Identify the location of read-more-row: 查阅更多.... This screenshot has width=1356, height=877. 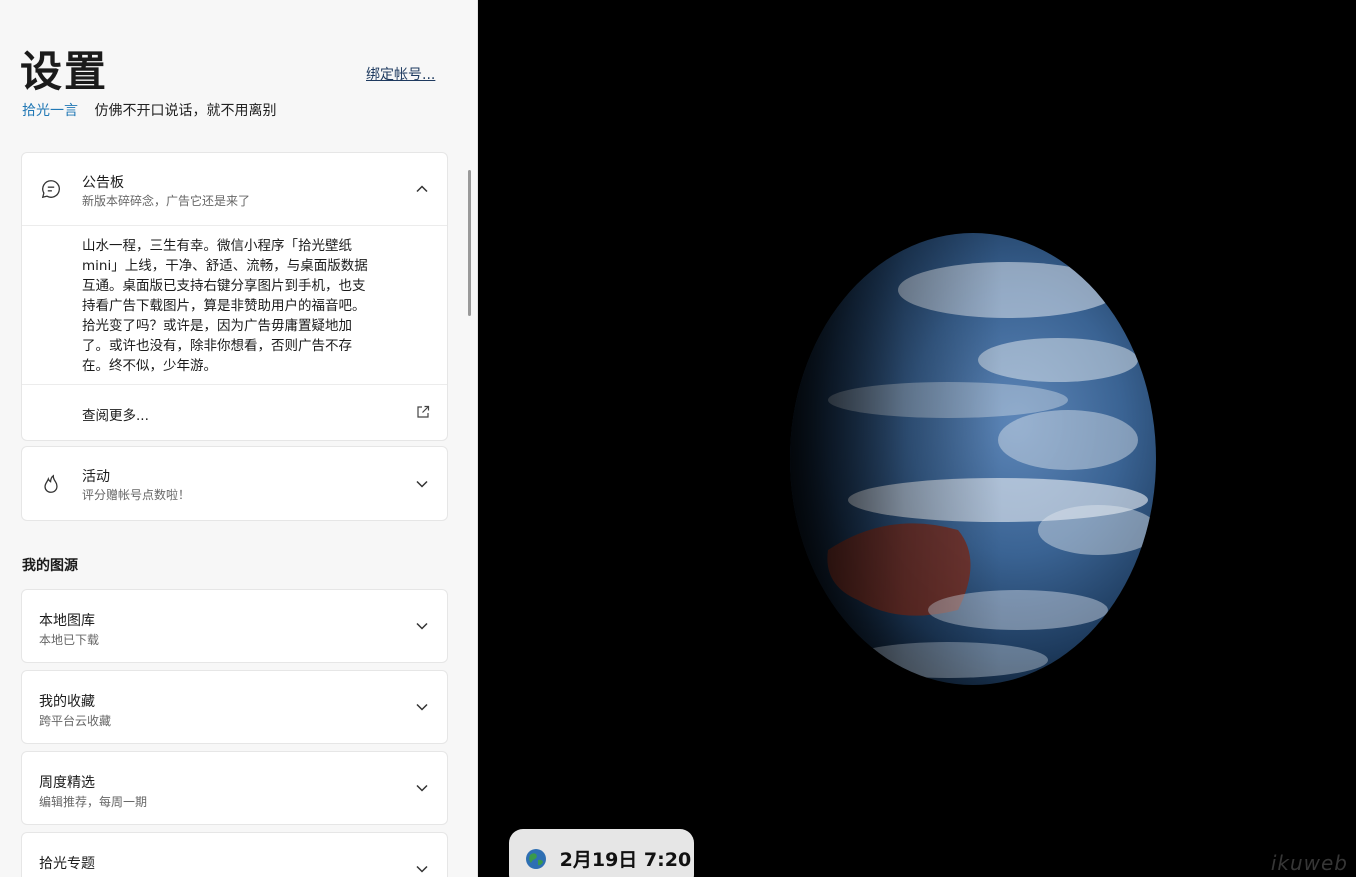
(234, 412).